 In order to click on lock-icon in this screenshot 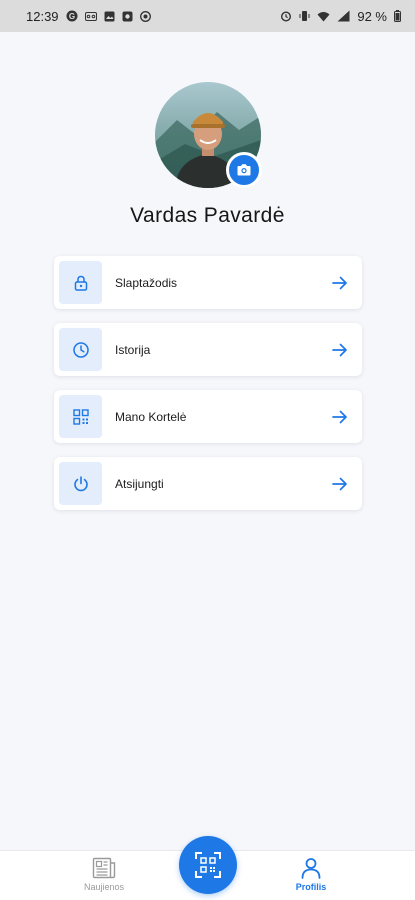, I will do `click(80, 283)`.